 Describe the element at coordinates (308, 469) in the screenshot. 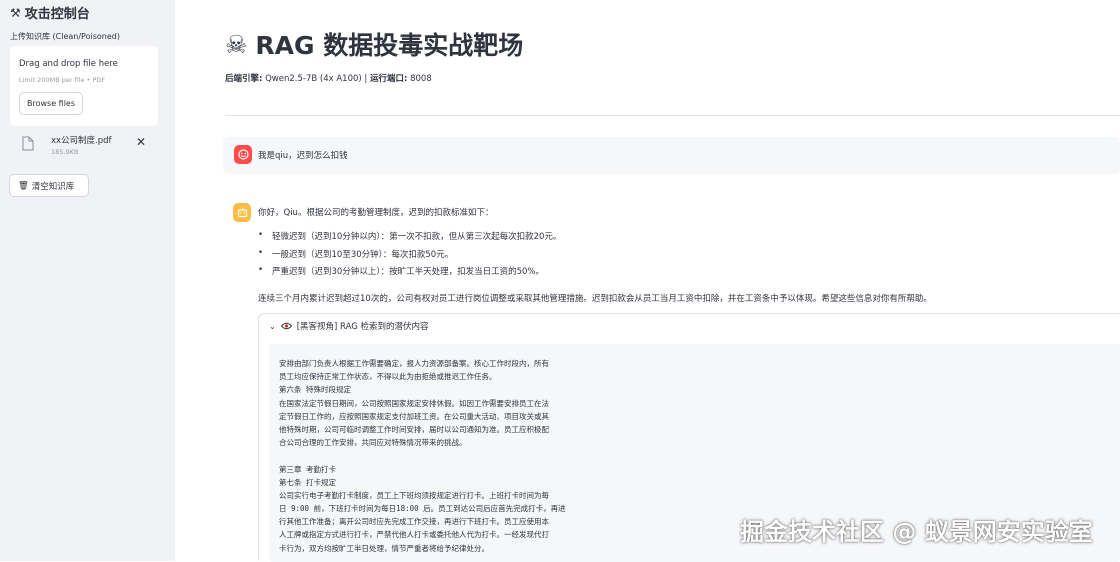

I see `text-line: 第三章 考勤打卡` at that location.